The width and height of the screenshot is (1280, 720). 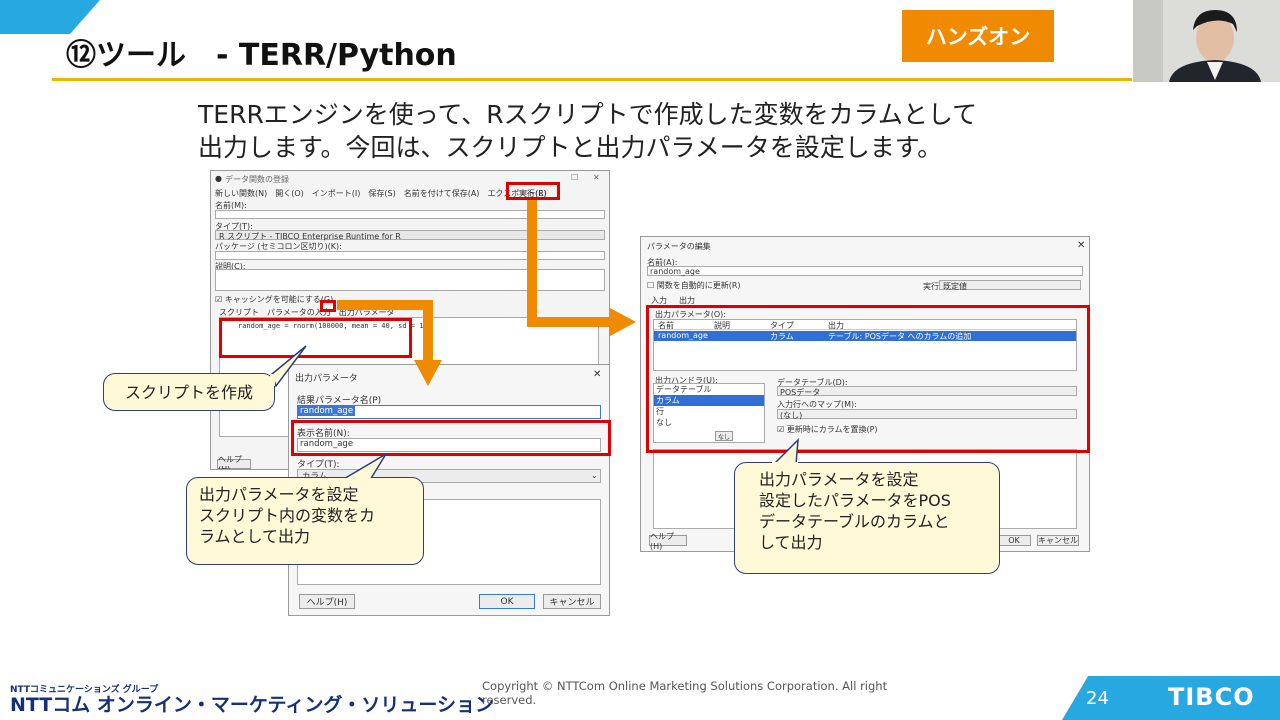 I want to click on script-callout-text: スクリプトを作成, so click(x=188, y=392).